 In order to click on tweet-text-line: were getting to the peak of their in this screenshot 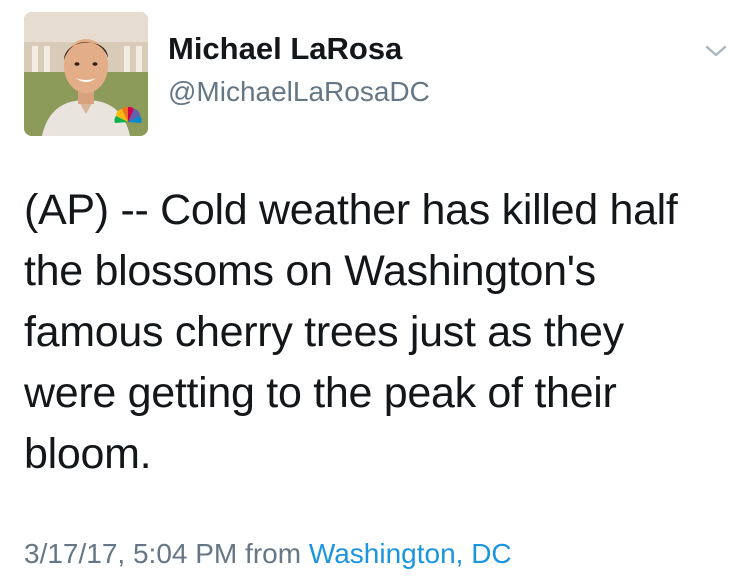, I will do `click(320, 393)`.